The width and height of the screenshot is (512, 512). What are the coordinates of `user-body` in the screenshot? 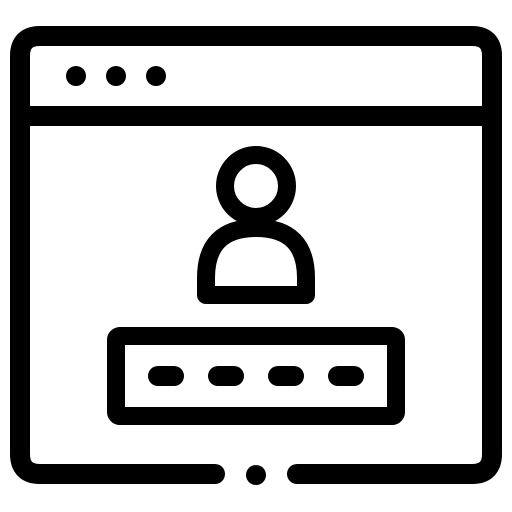 It's located at (256, 261).